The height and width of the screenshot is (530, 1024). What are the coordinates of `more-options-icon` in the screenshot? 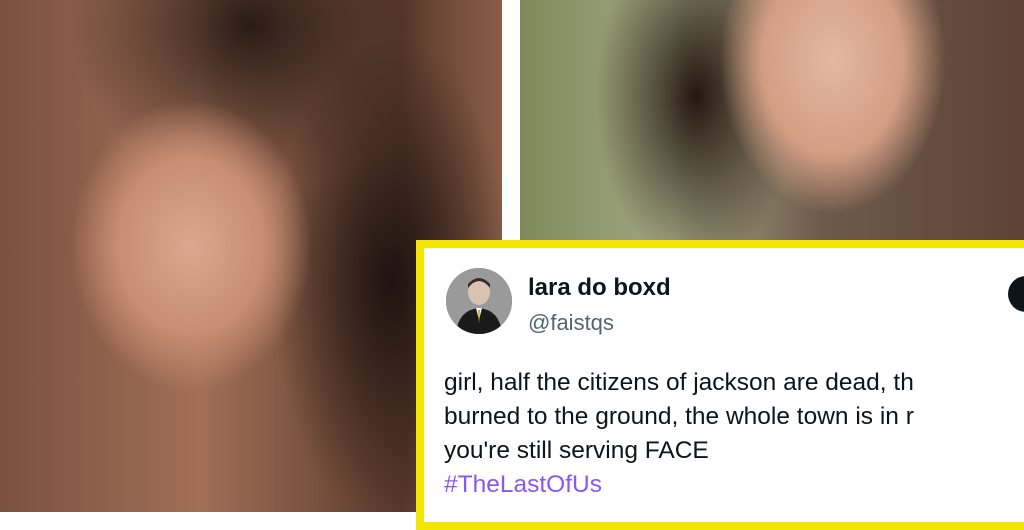 It's located at (1016, 294).